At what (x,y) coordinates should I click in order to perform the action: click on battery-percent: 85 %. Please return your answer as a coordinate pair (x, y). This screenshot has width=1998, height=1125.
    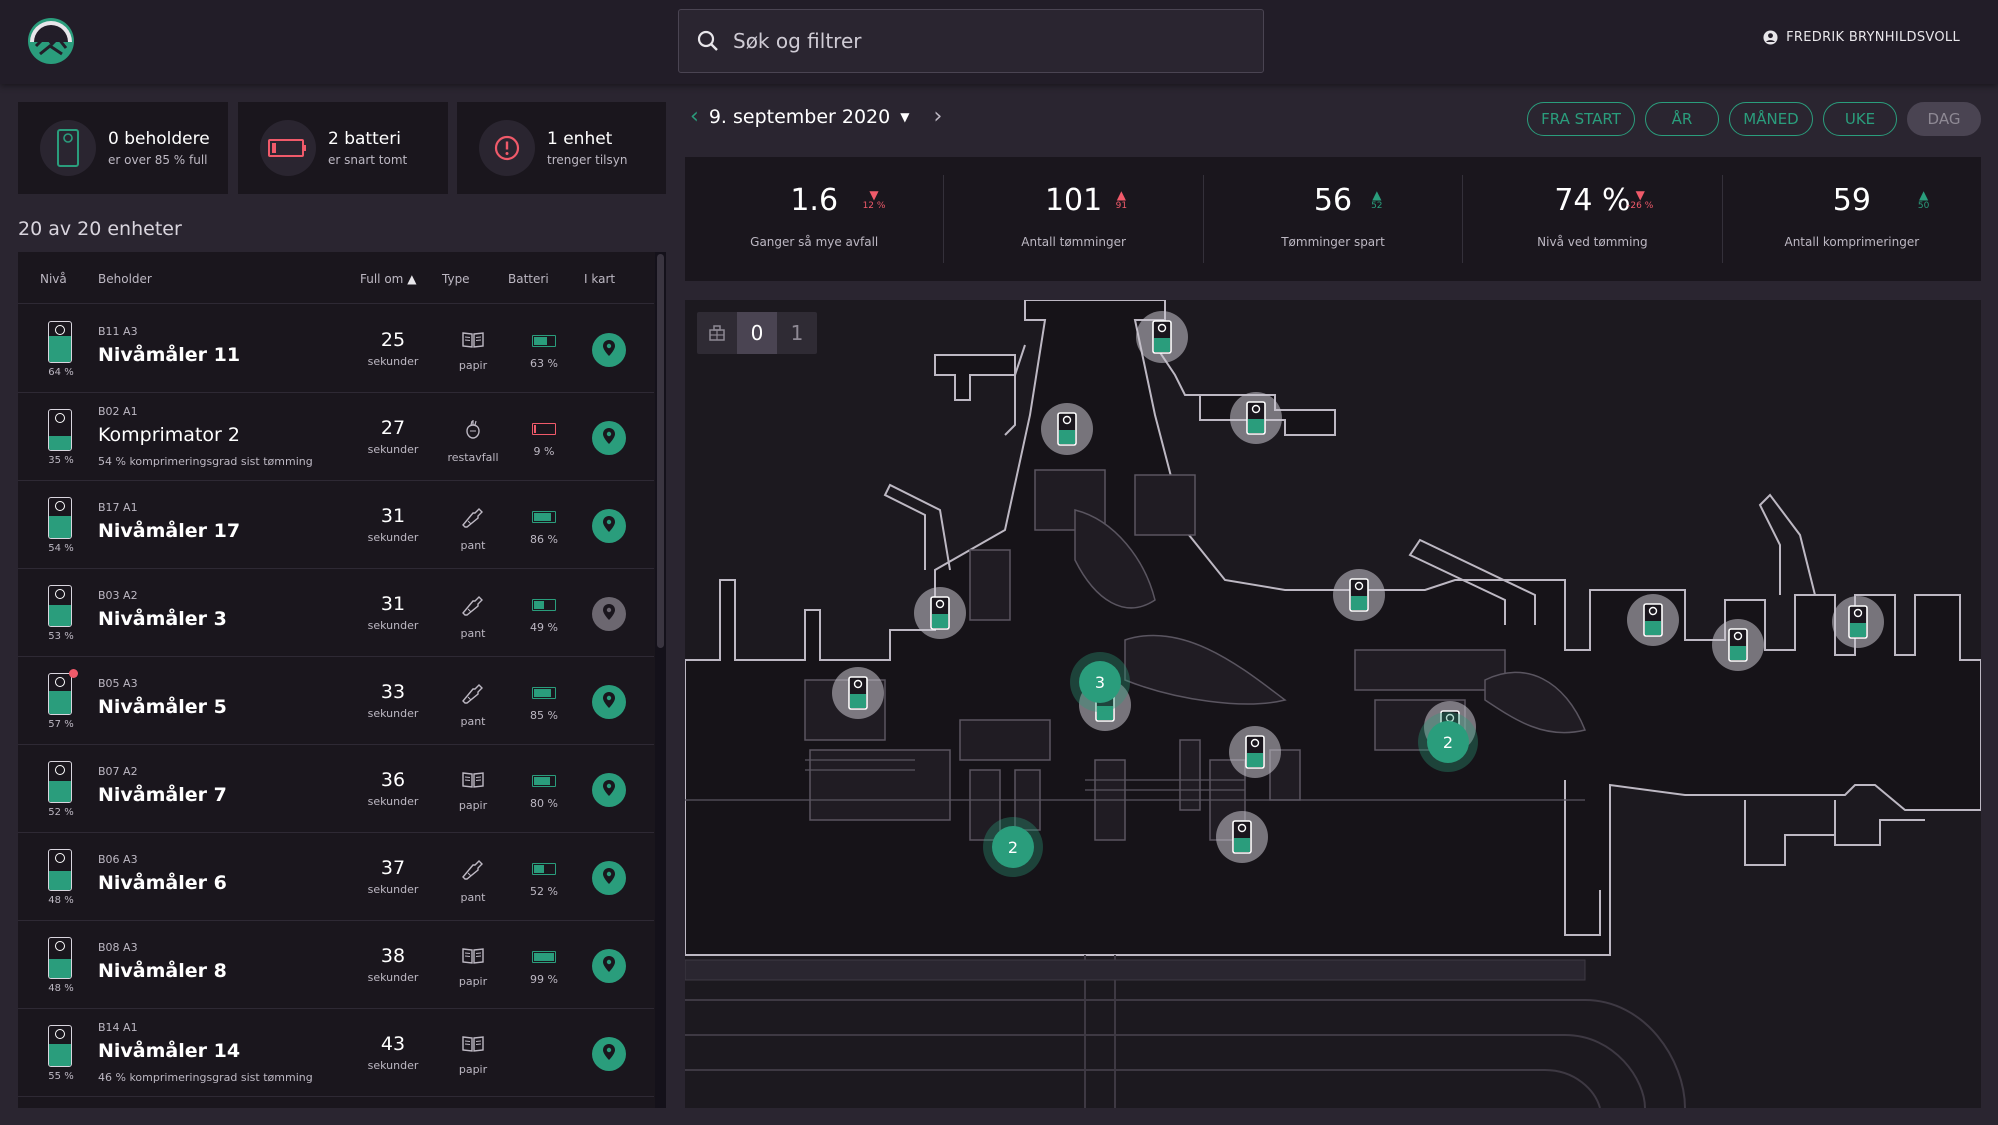
    Looking at the image, I should click on (544, 715).